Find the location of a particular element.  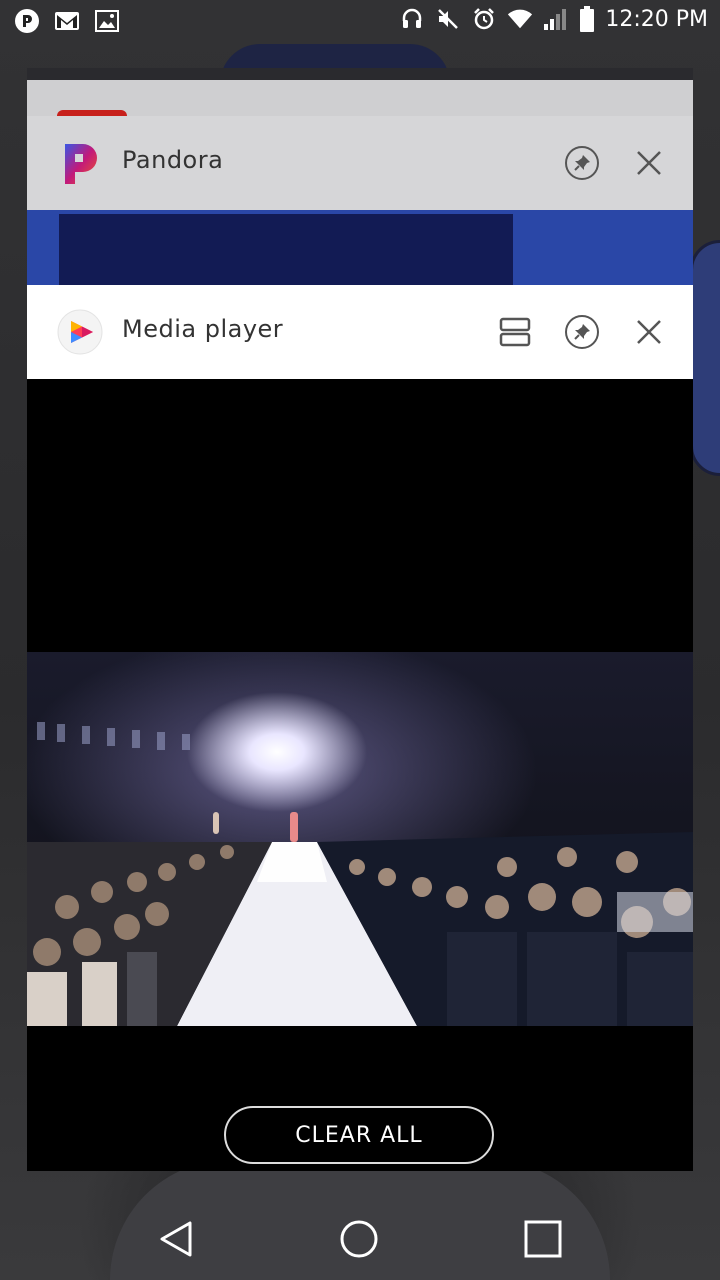

card-header: Media player is located at coordinates (360, 332).